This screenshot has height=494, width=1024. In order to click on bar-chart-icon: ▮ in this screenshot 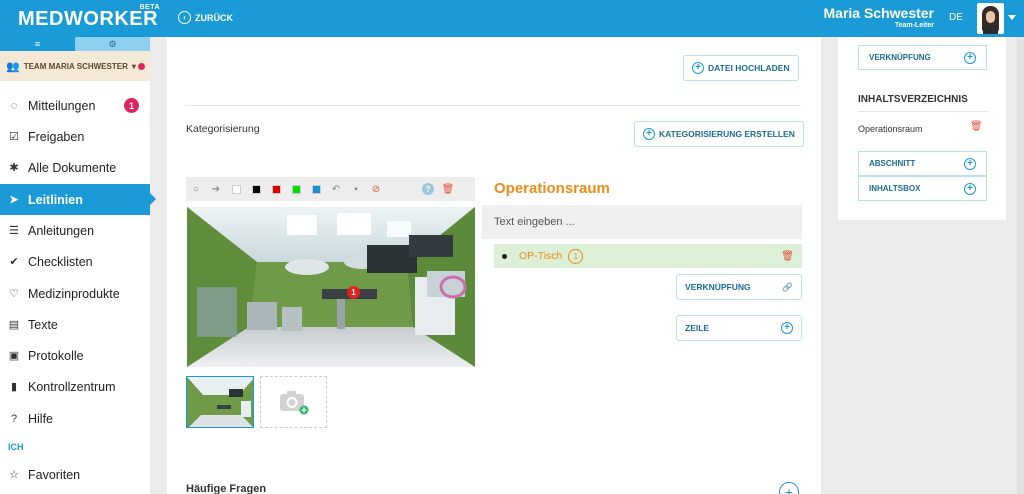, I will do `click(14, 387)`.